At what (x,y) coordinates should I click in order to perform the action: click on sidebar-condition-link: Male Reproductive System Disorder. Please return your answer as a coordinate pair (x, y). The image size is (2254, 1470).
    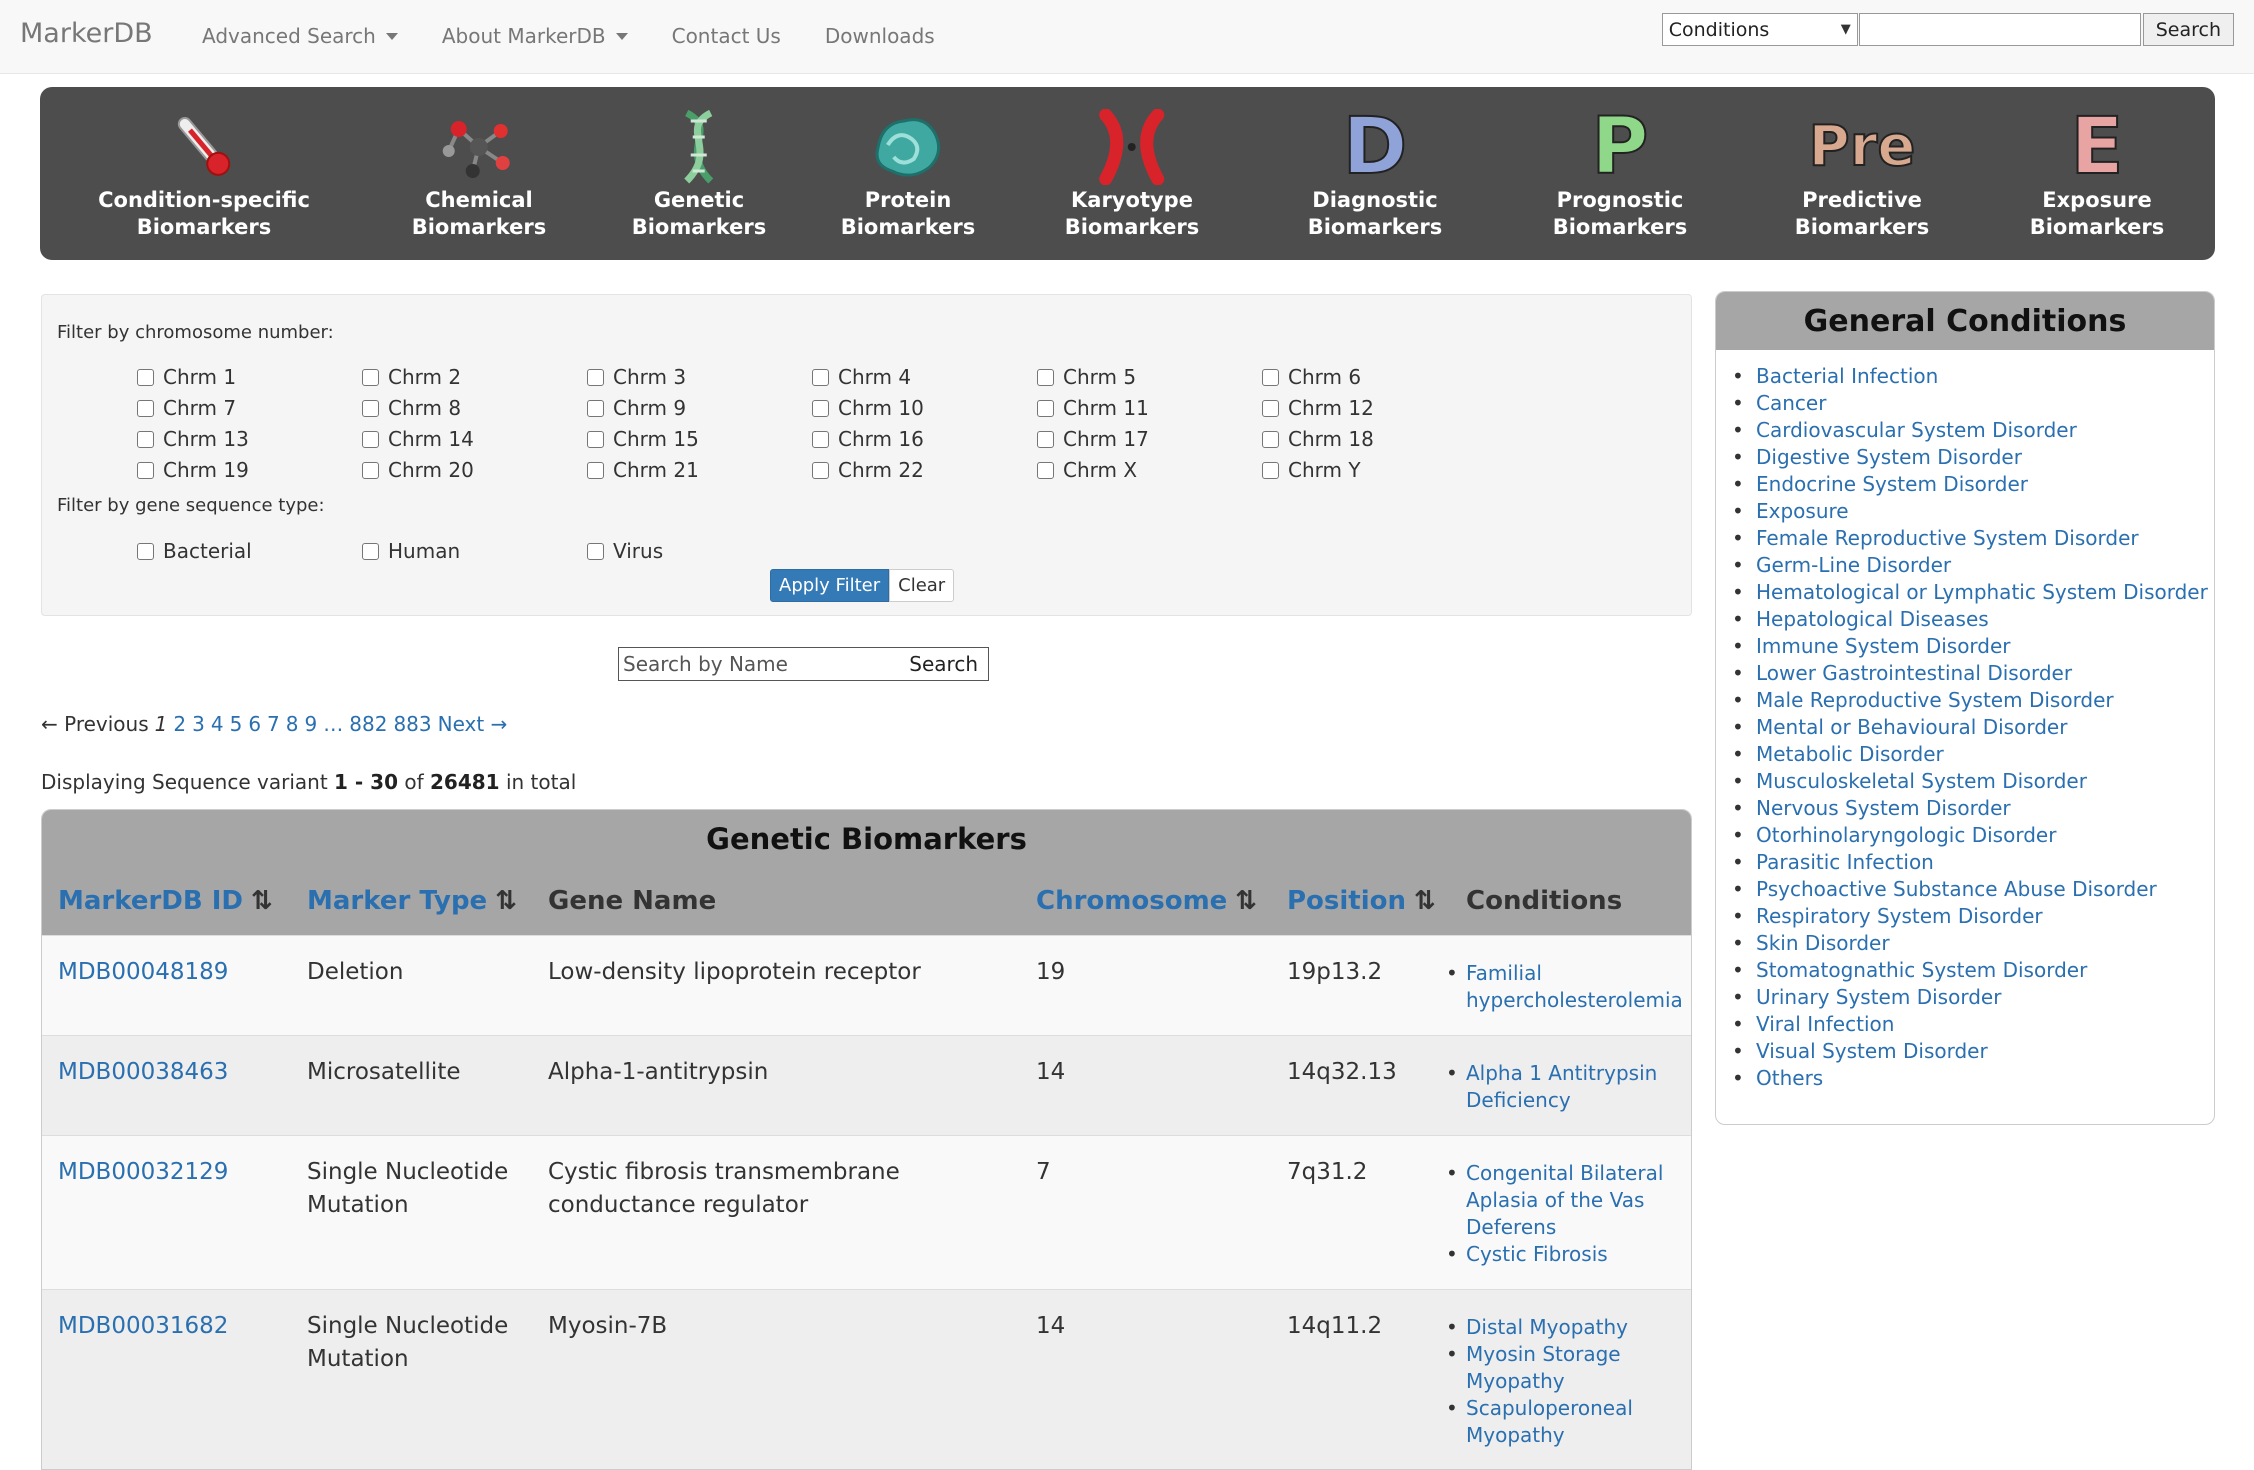
    Looking at the image, I should click on (1935, 700).